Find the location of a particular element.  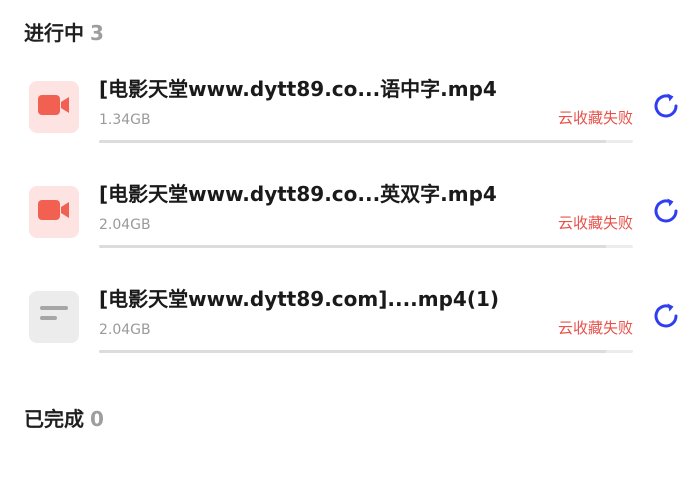

task-title: [电影天堂www.dytt89.com]....mp4(1) is located at coordinates (299, 299).